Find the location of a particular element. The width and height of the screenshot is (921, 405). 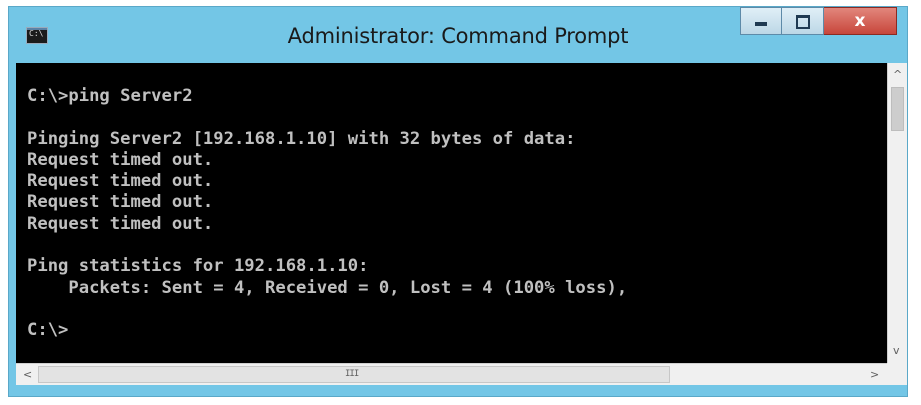

scroll-left-icon: < is located at coordinates (27, 374).